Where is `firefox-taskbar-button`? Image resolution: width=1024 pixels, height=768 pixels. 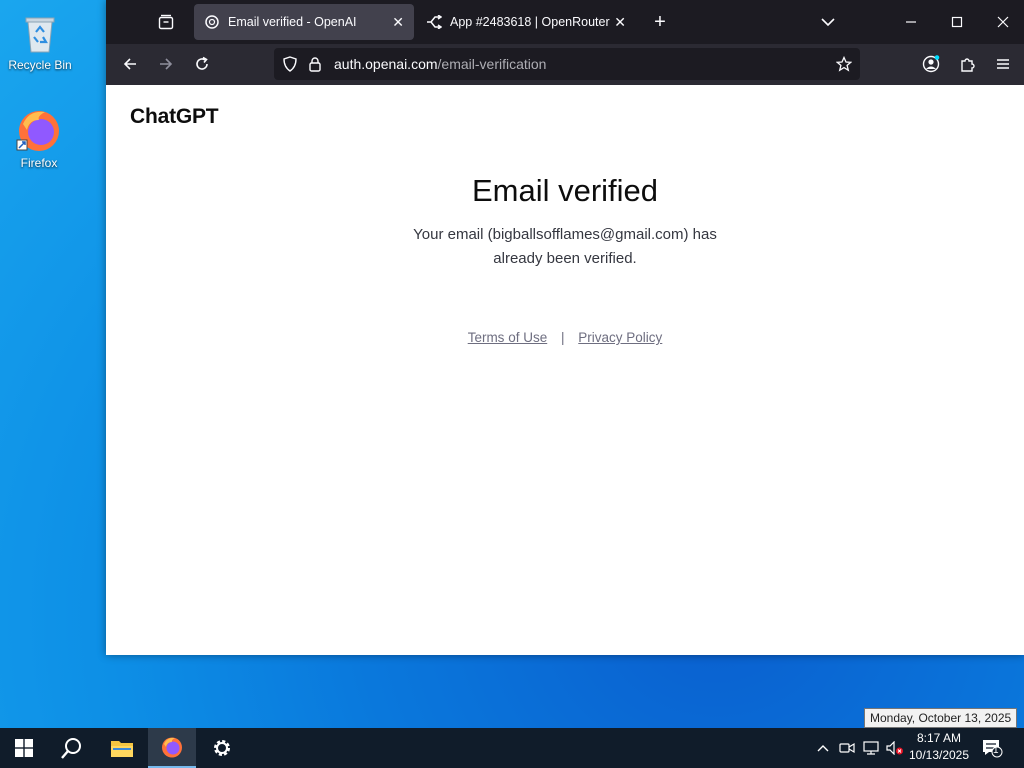 firefox-taskbar-button is located at coordinates (172, 748).